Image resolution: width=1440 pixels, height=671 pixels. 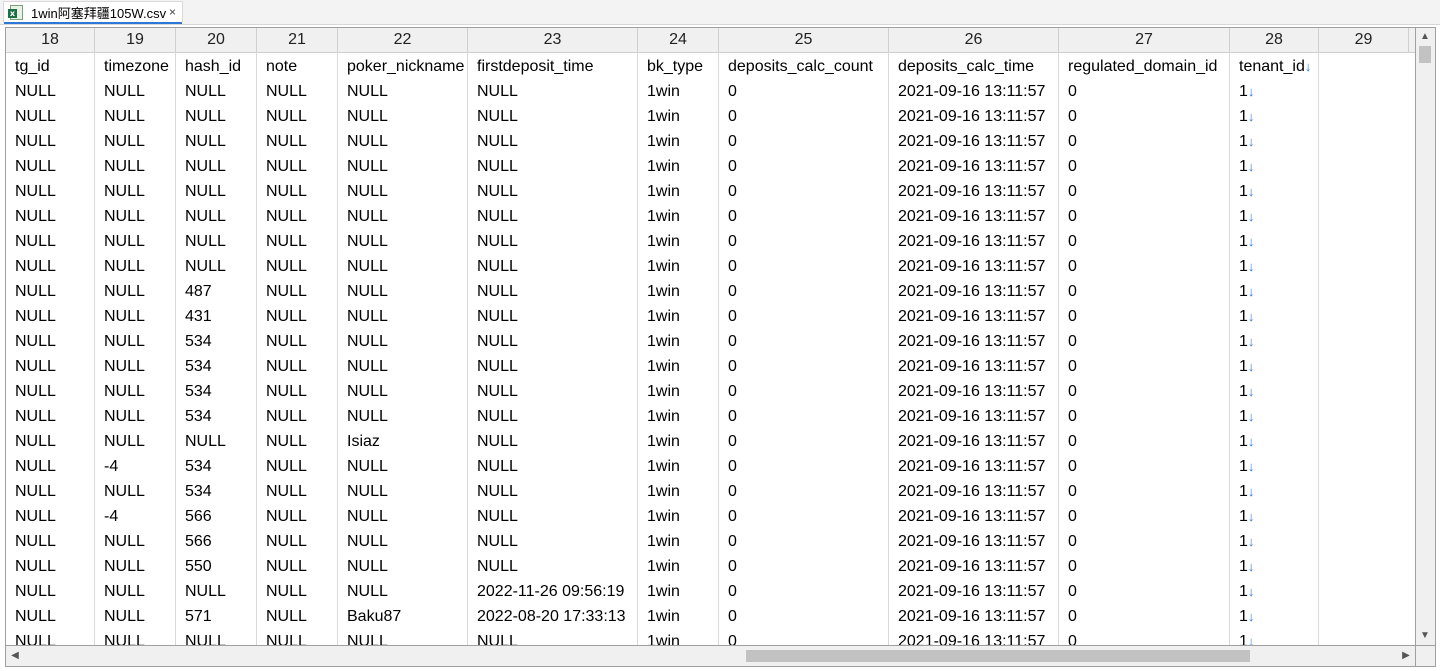 I want to click on cell: Isiaz, so click(x=403, y=441).